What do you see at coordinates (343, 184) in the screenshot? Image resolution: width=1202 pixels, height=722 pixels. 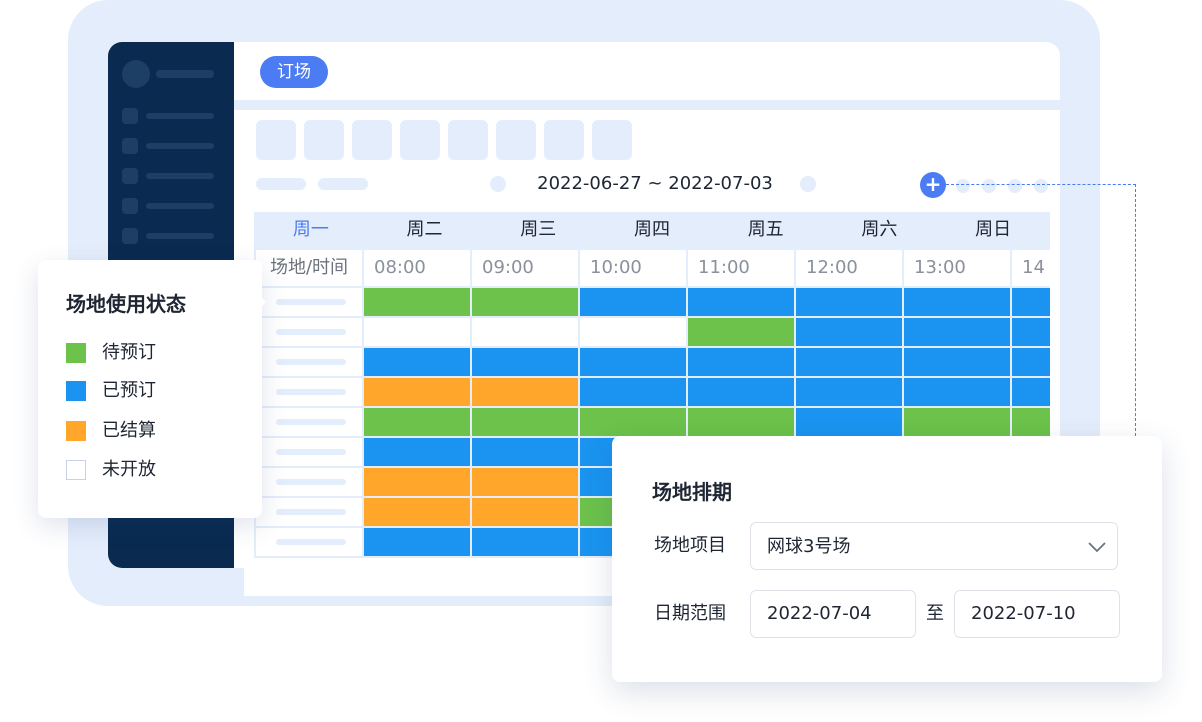 I see `toolbar-placeholder` at bounding box center [343, 184].